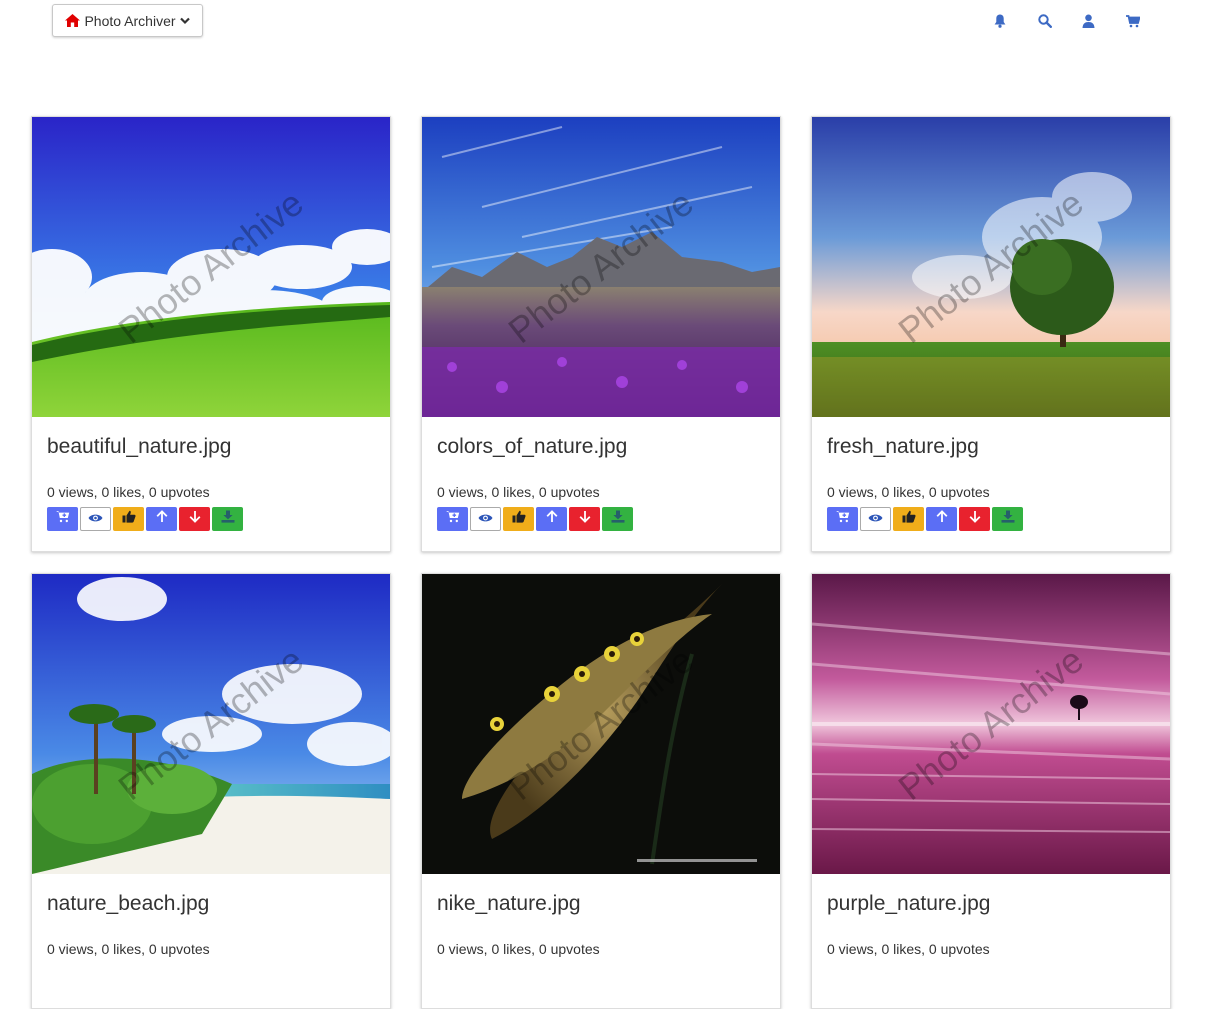 Image resolution: width=1219 pixels, height=1009 pixels. What do you see at coordinates (1056, 21) in the screenshot?
I see `search-icon` at bounding box center [1056, 21].